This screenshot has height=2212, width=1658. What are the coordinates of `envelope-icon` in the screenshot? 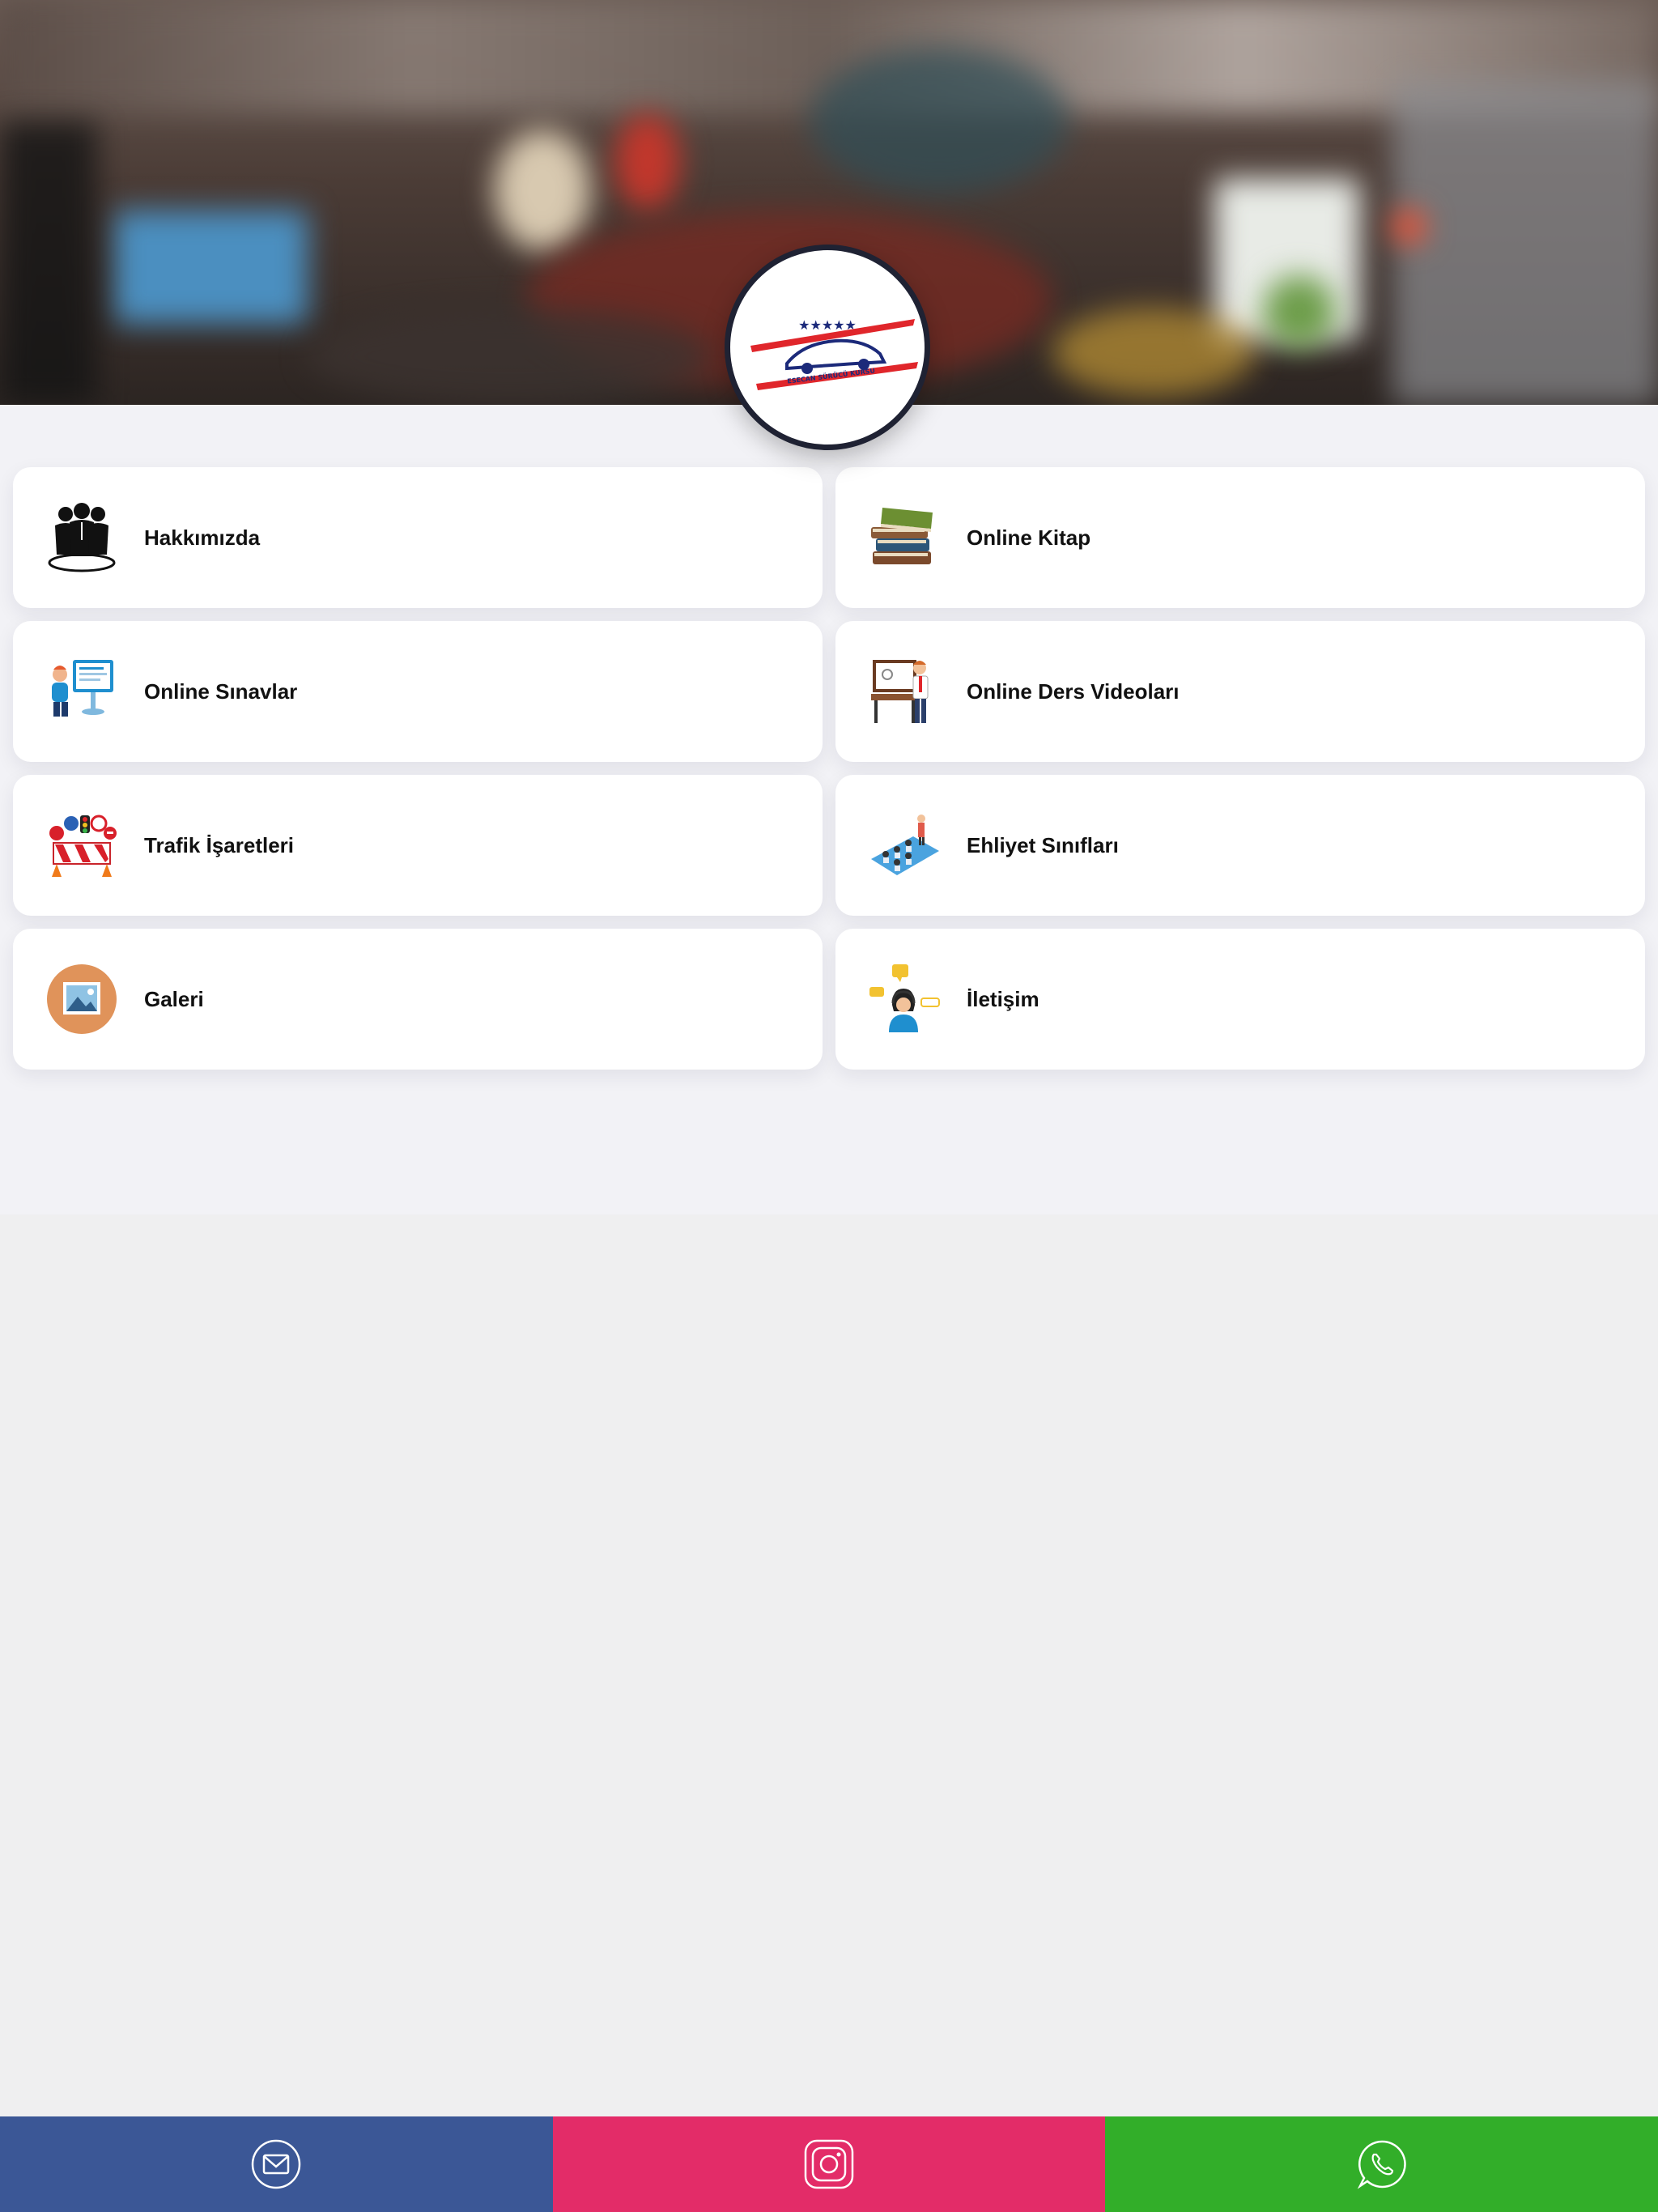 It's located at (276, 2164).